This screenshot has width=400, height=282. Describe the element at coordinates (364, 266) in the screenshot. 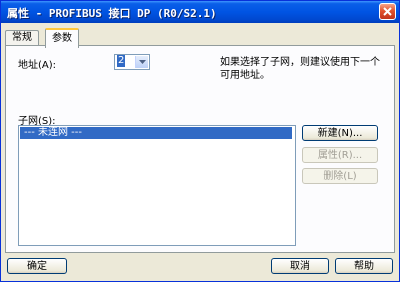

I see `help-button: 帮助` at that location.